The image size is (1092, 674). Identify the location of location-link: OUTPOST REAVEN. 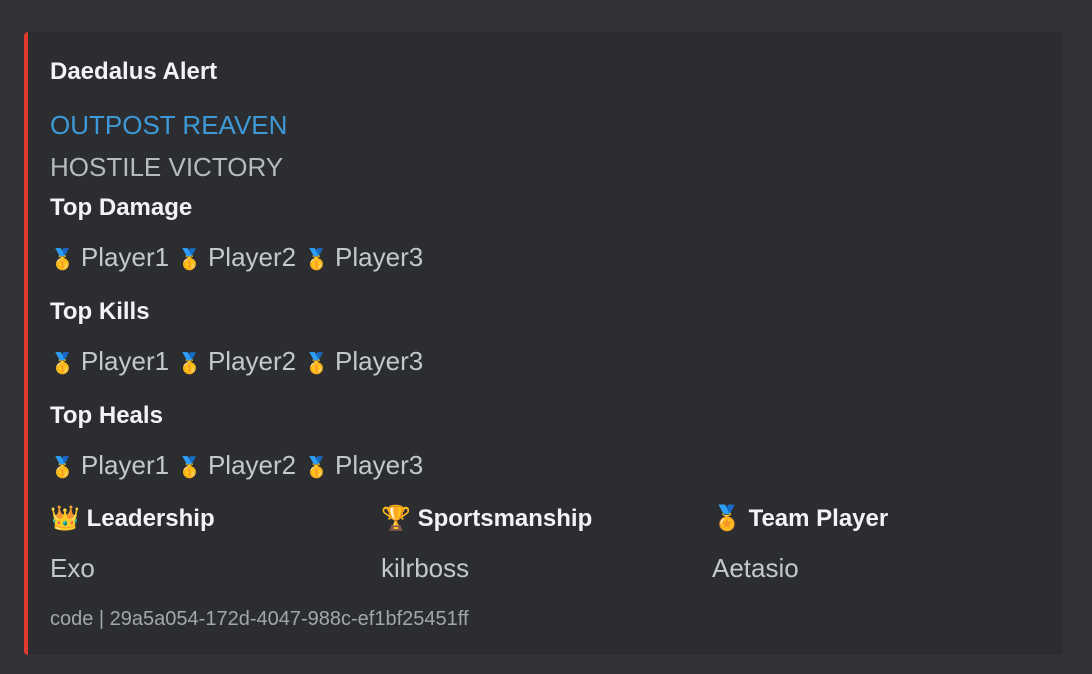
(168, 125).